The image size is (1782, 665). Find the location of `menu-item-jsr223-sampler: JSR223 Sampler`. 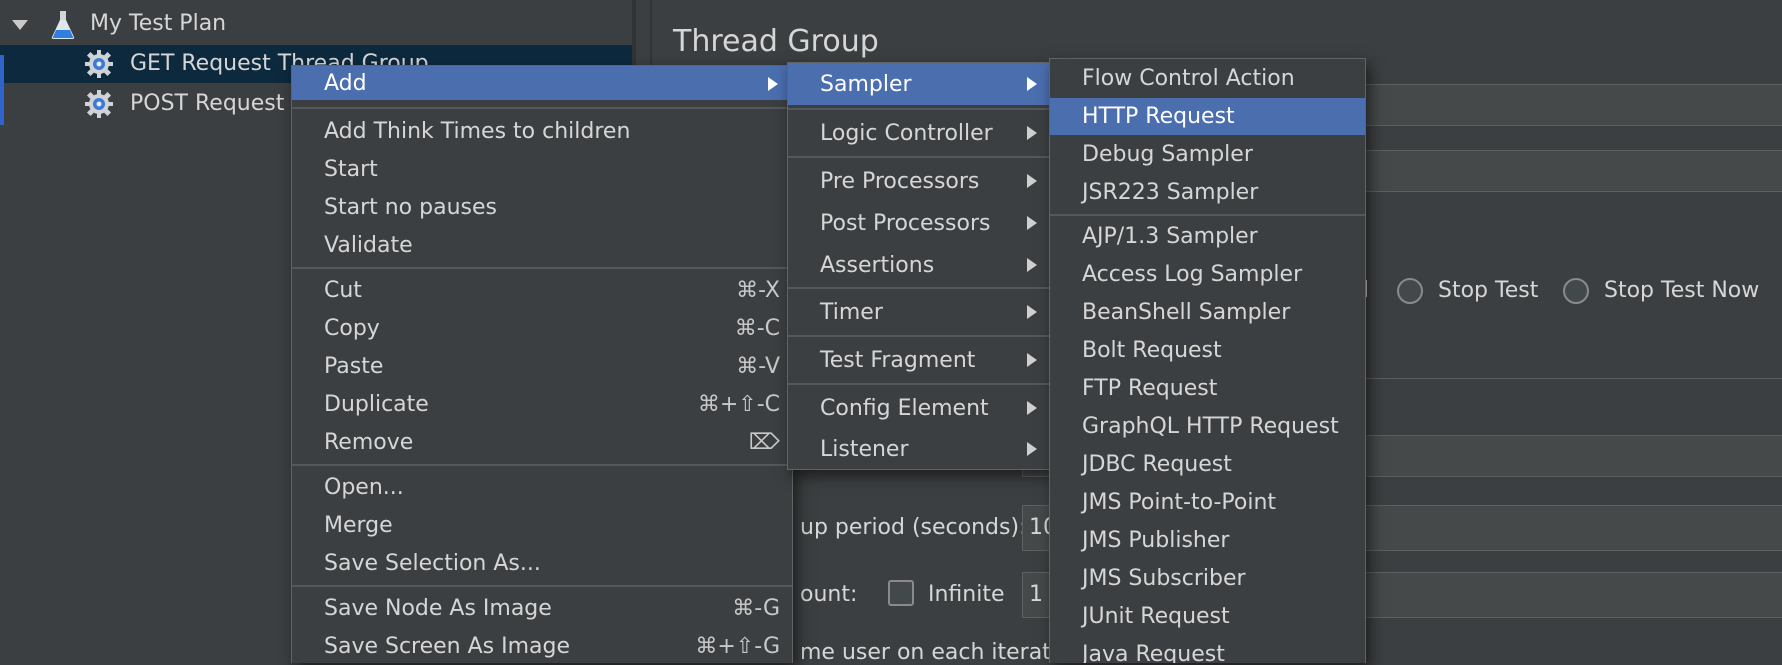

menu-item-jsr223-sampler: JSR223 Sampler is located at coordinates (1207, 192).